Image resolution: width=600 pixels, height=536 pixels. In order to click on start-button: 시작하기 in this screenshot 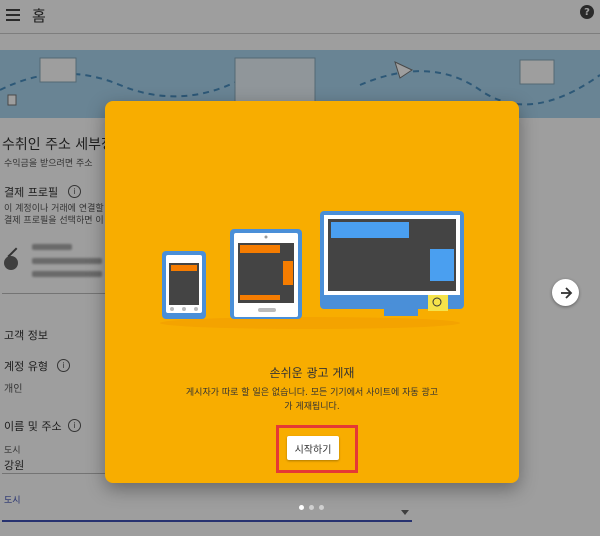, I will do `click(313, 448)`.